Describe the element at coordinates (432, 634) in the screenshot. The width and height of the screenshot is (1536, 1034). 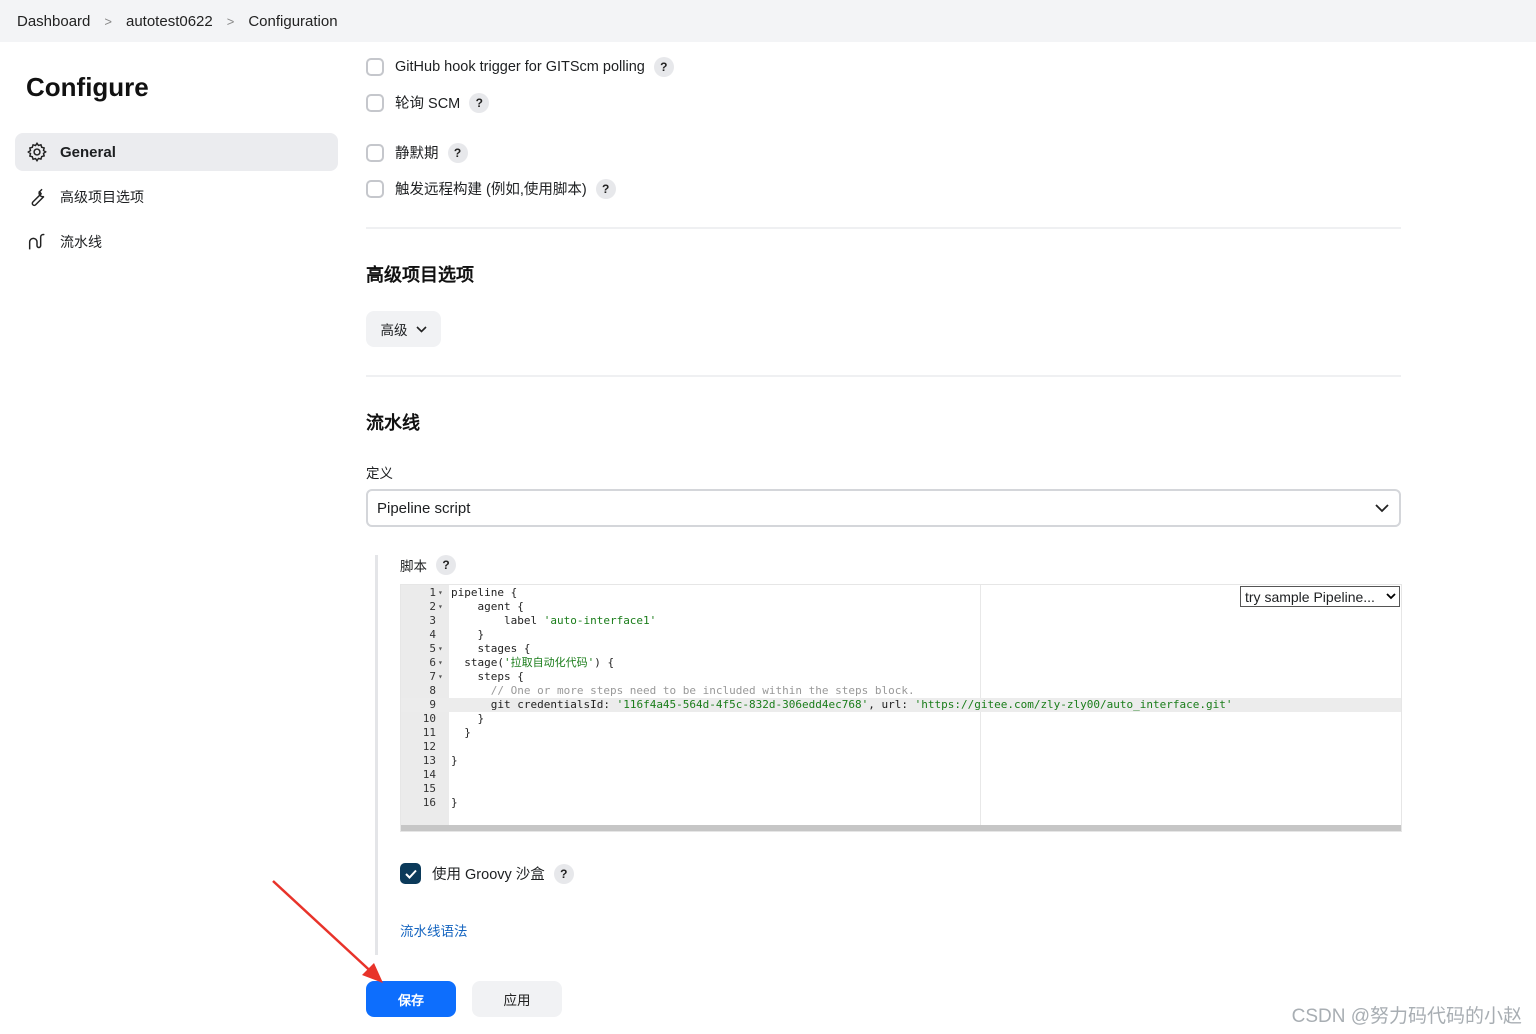
I see `line-number: 4` at that location.